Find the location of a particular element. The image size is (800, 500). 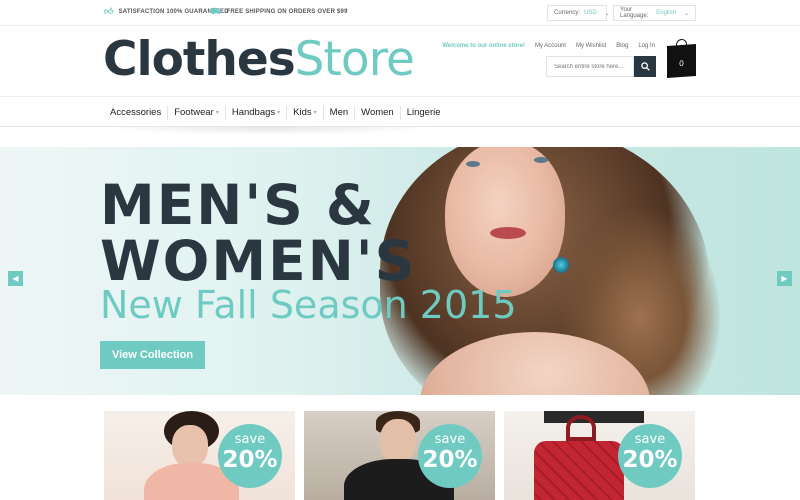

chevron-left-icon: ◀ is located at coordinates (15, 278).